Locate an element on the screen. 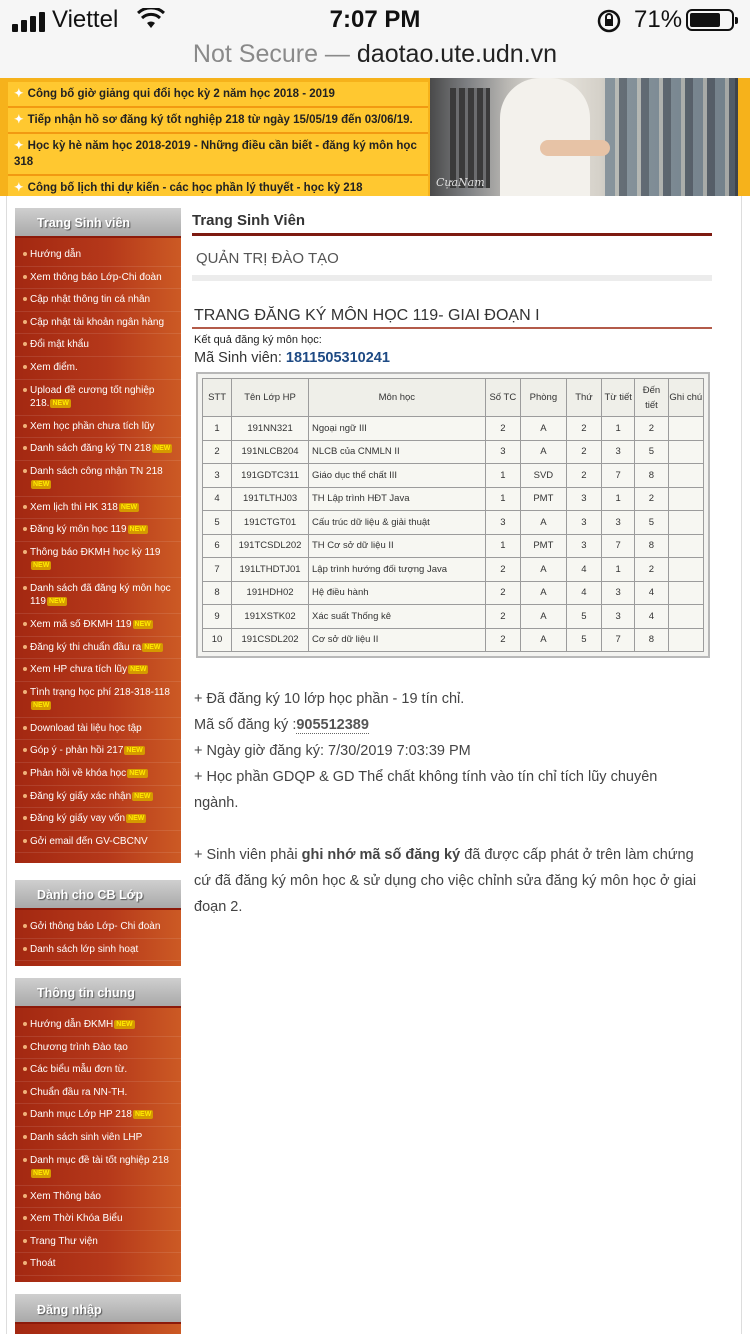 The width and height of the screenshot is (750, 1334). table-row: 4 191TLTHJ03 TH Lập trình HĐT Java 1 PMT 3 1 2 is located at coordinates (453, 498).